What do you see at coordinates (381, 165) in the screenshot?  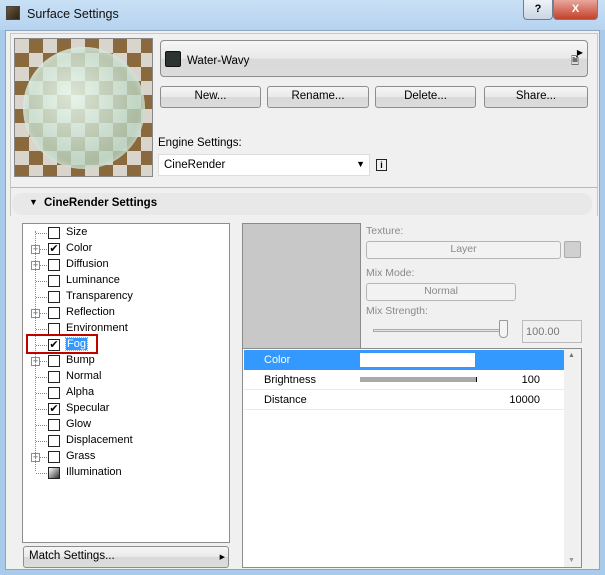 I see `info-icon: i` at bounding box center [381, 165].